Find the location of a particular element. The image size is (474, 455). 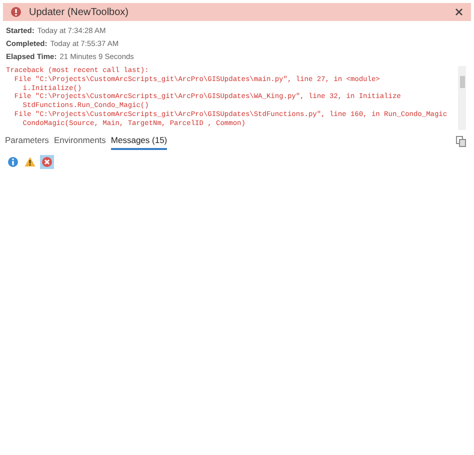

window-title: Updater (NewToolbox) is located at coordinates (78, 13).